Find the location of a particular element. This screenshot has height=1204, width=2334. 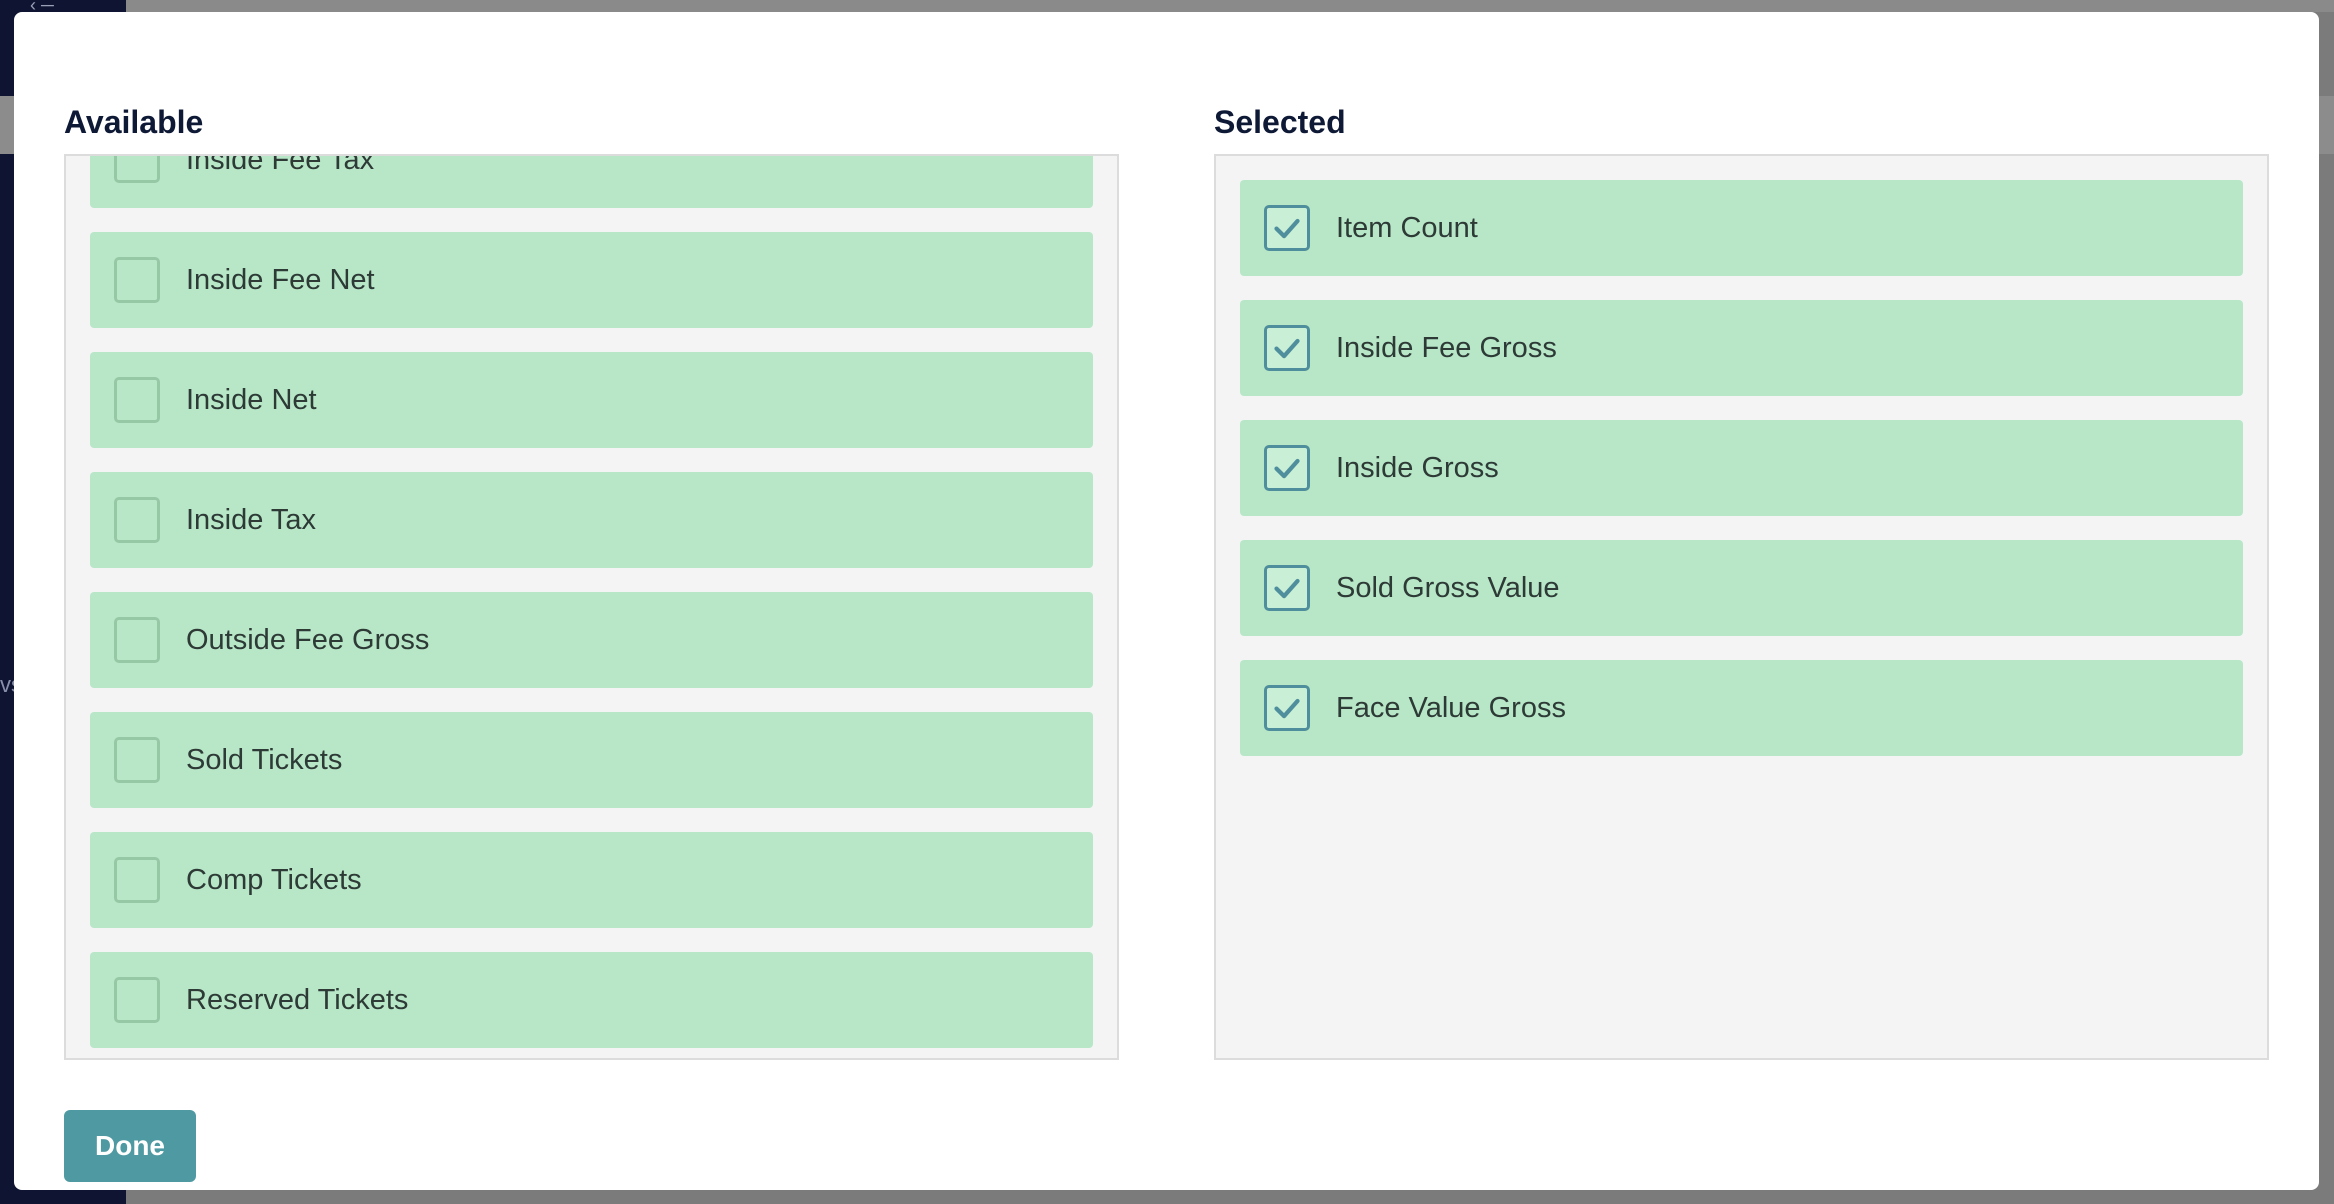

list-item-label: Sold Tickets is located at coordinates (264, 759).